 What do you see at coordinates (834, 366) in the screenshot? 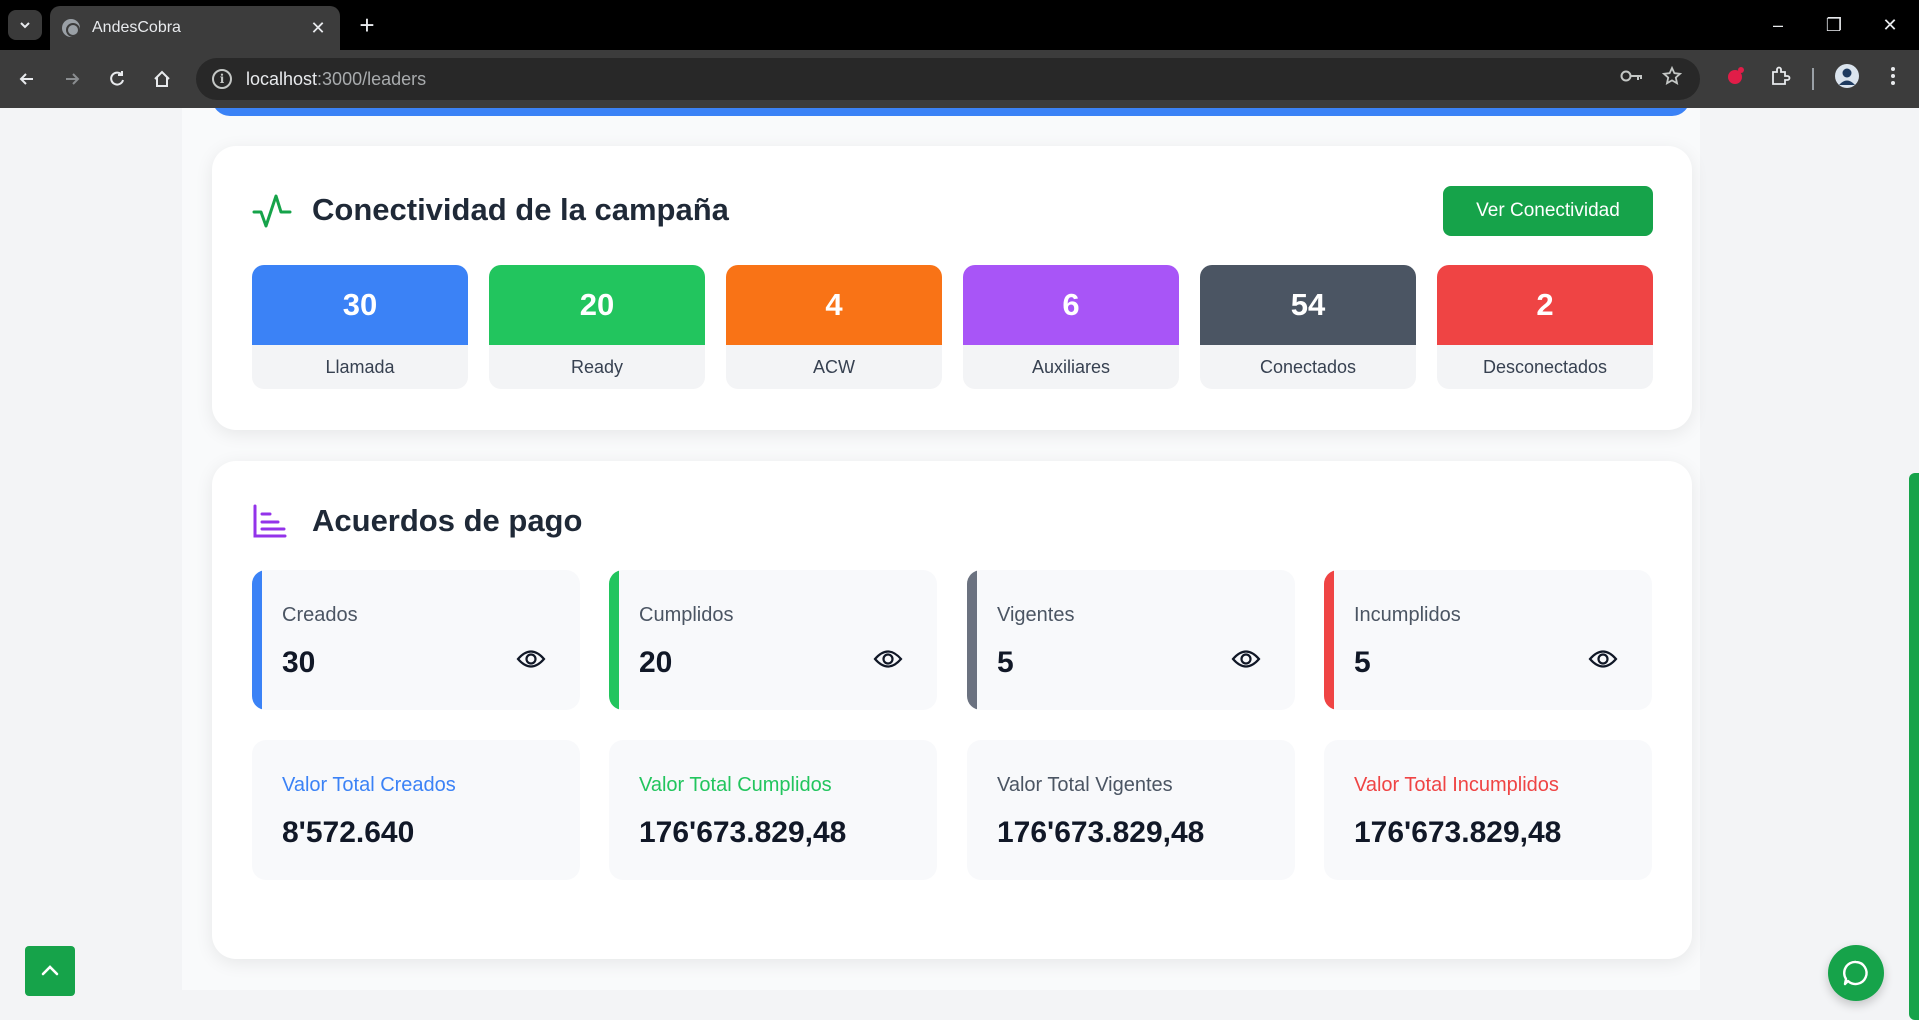
I see `stat-label: ACW` at bounding box center [834, 366].